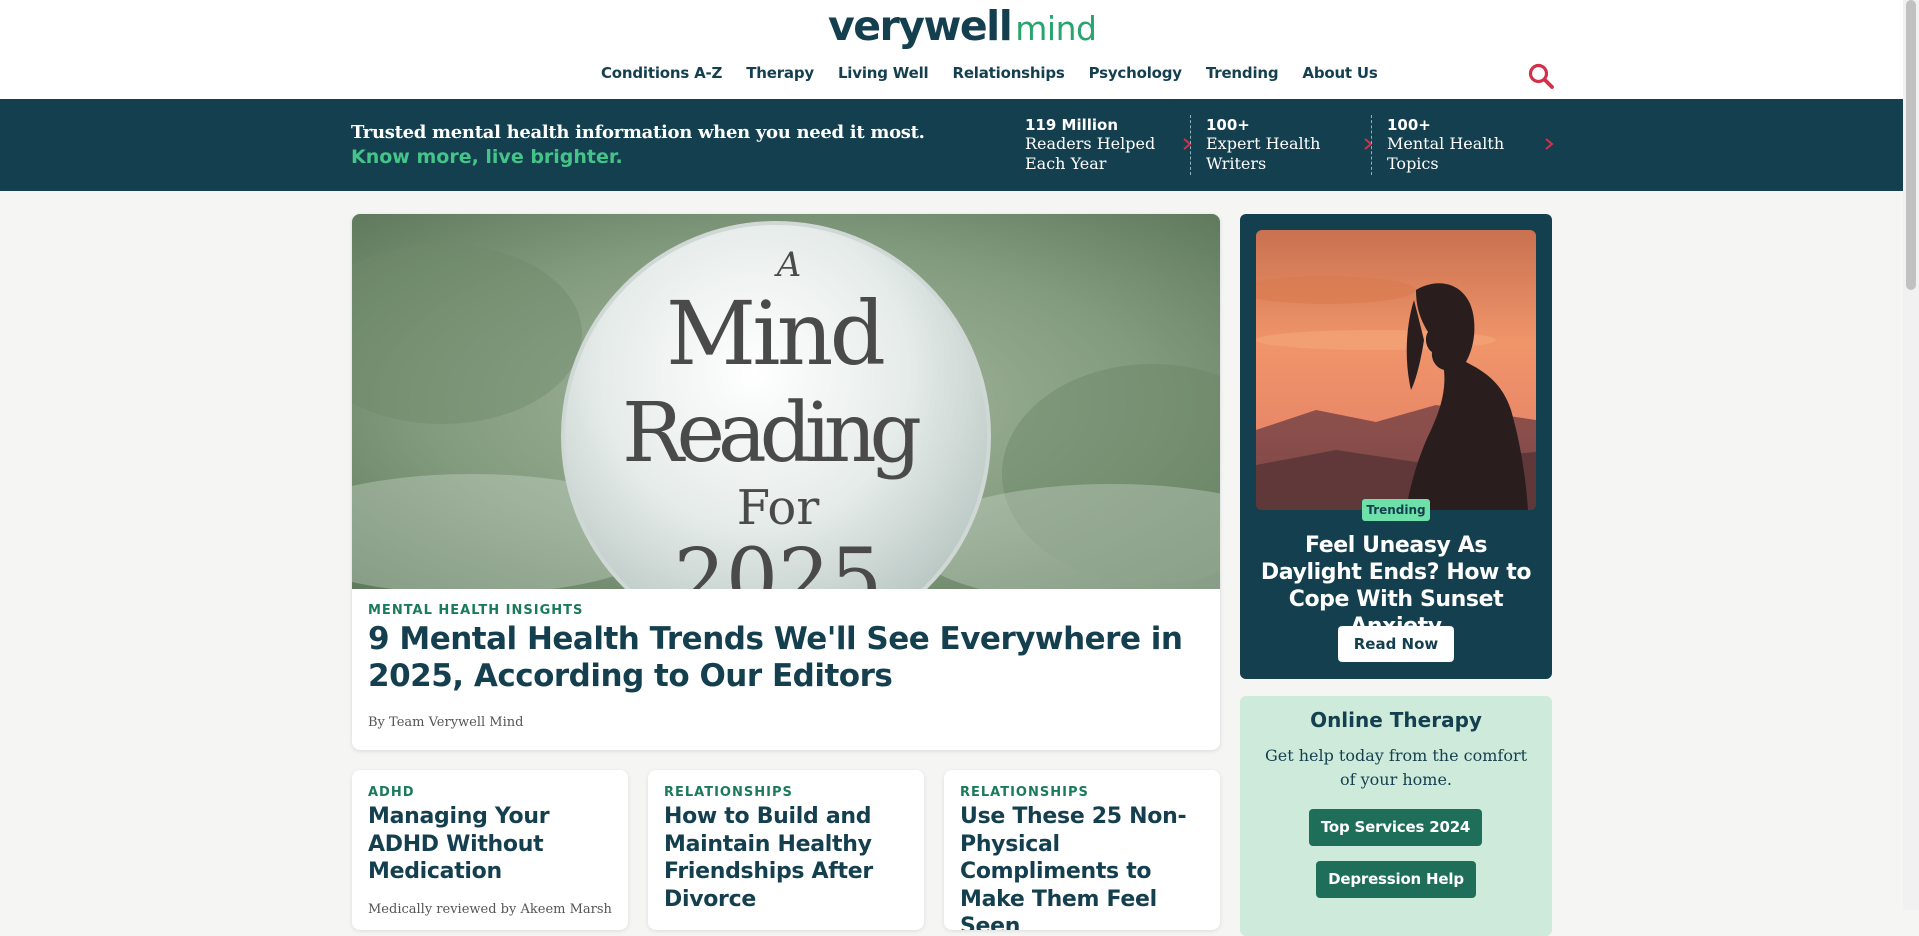  I want to click on stat-number: 119 Million, so click(1072, 125).